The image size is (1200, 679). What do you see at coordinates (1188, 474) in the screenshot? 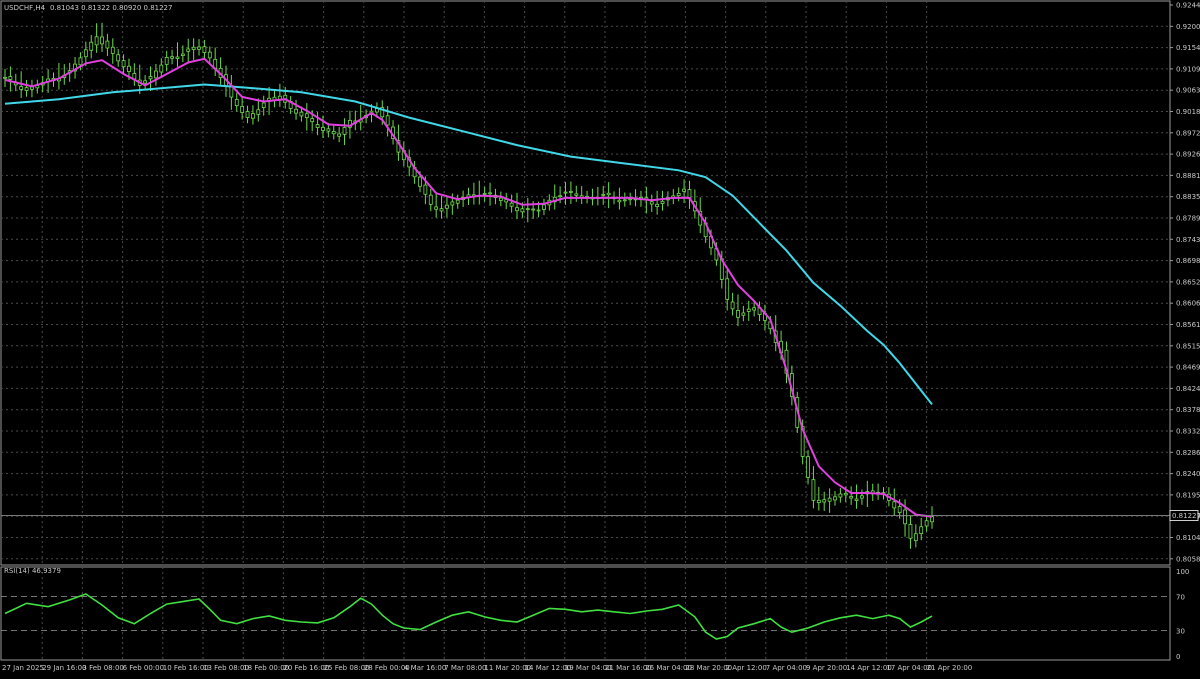
I see `price-tick-label: 0.82400` at bounding box center [1188, 474].